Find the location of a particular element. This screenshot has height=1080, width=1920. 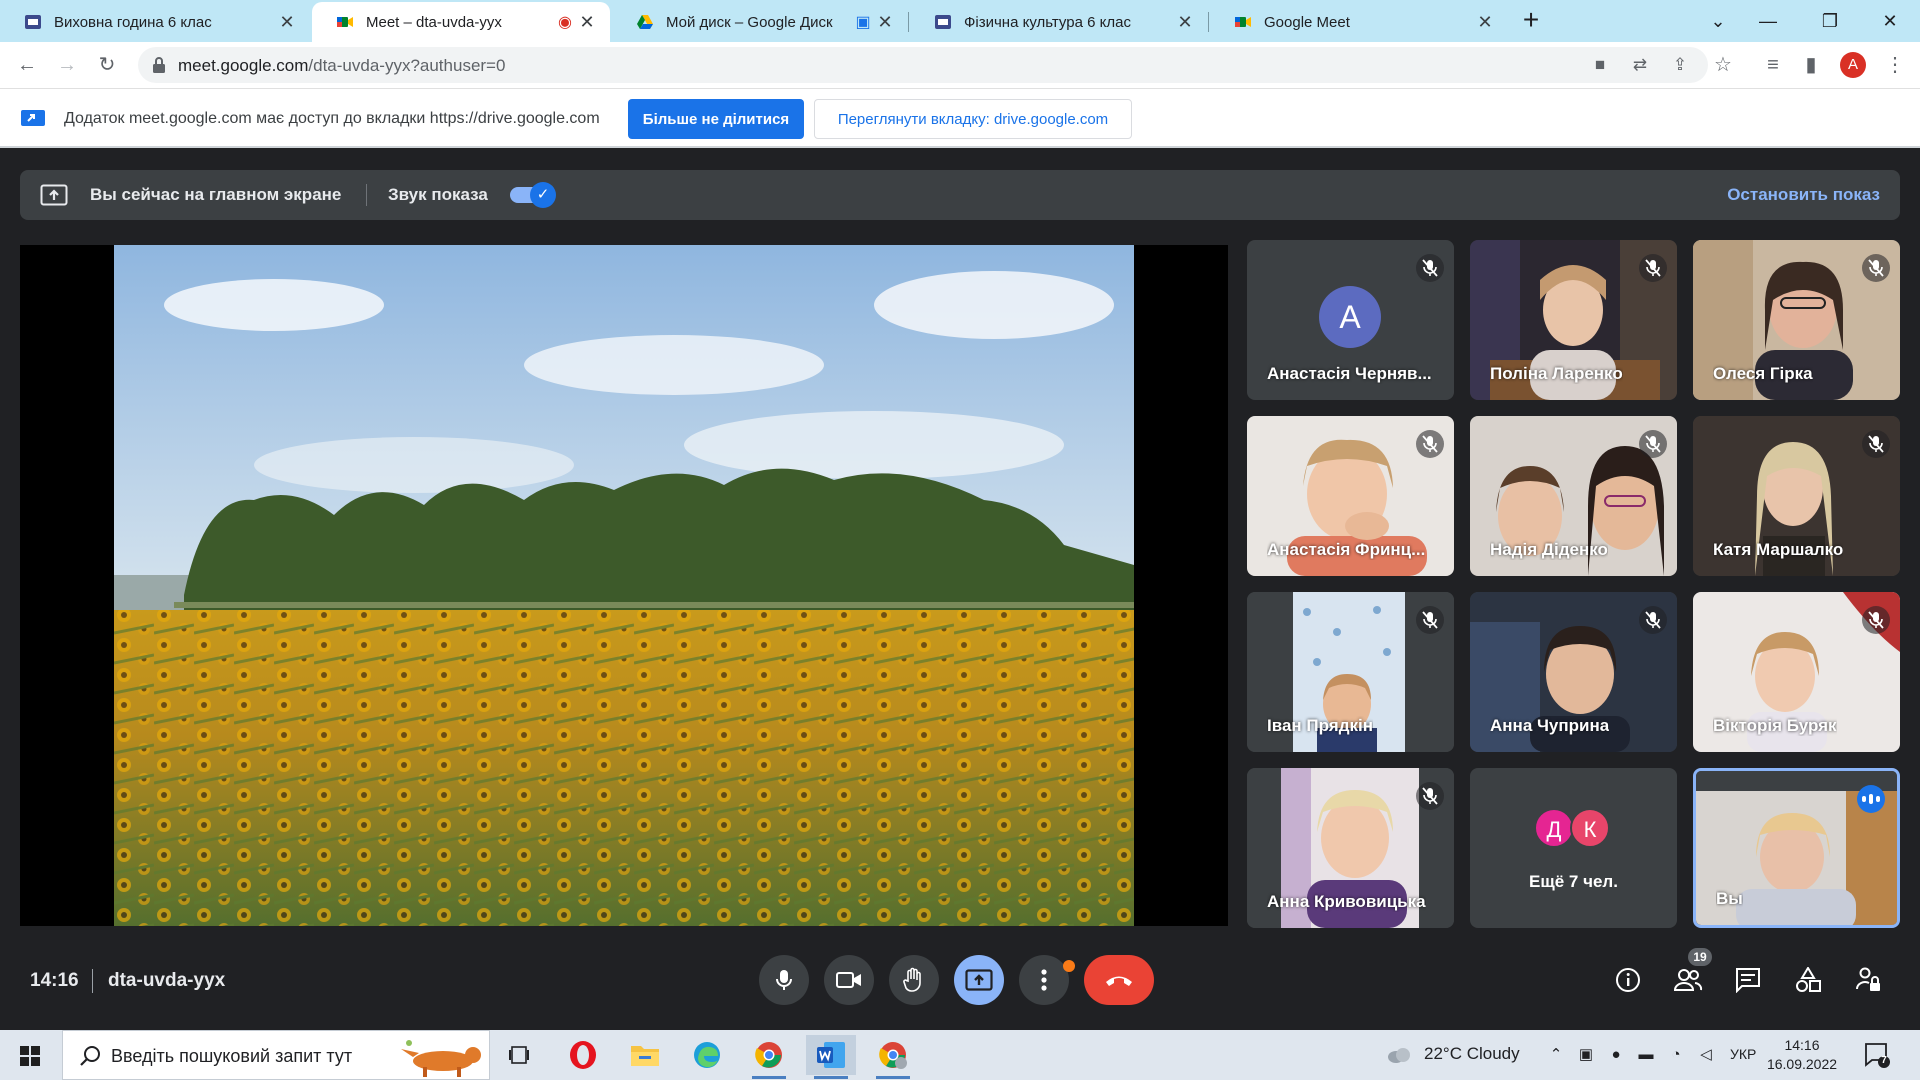

participant-tile: Поліна Ларенко is located at coordinates (1573, 320).